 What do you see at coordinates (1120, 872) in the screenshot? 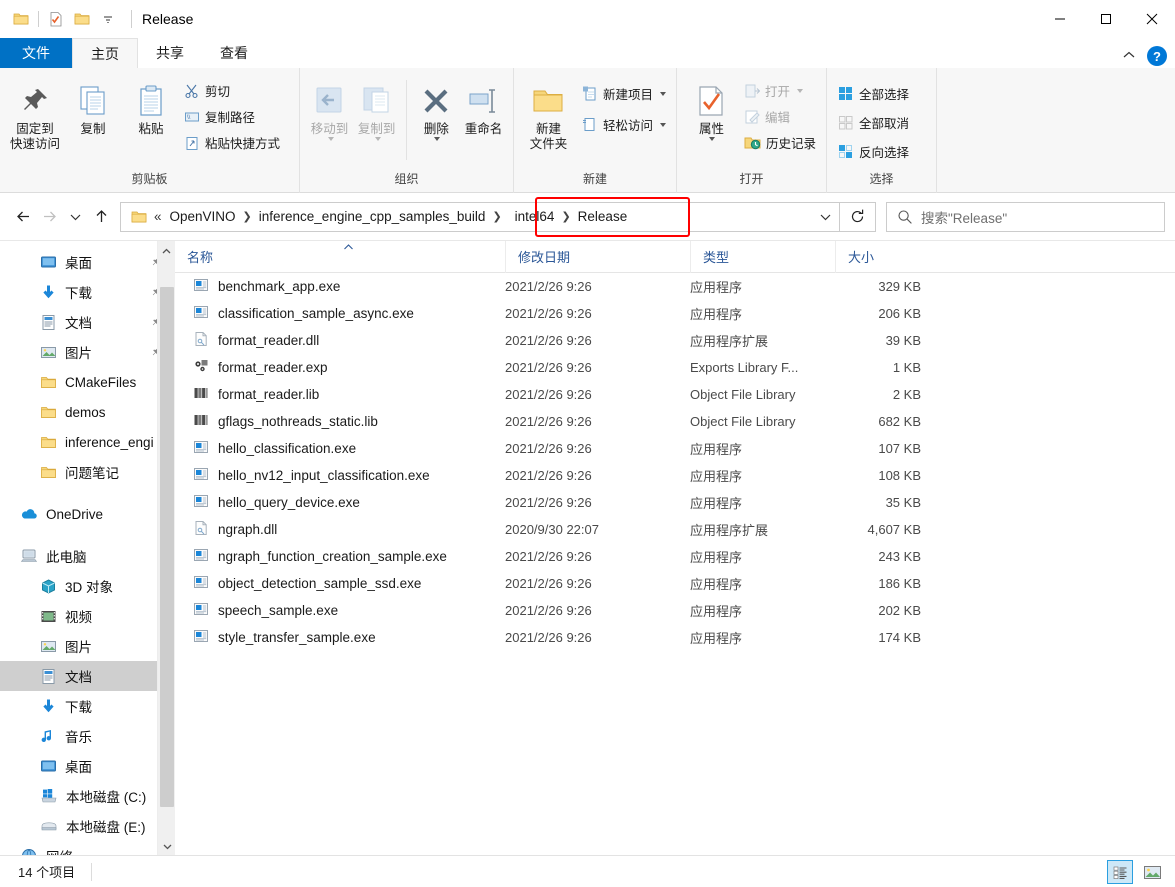
I see `details-view-button` at bounding box center [1120, 872].